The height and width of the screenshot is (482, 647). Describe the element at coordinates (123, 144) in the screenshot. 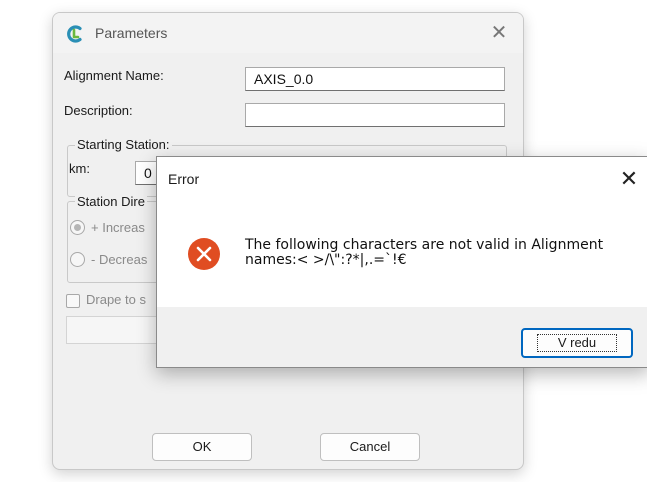

I see `starting-station-title: Starting Station:` at that location.